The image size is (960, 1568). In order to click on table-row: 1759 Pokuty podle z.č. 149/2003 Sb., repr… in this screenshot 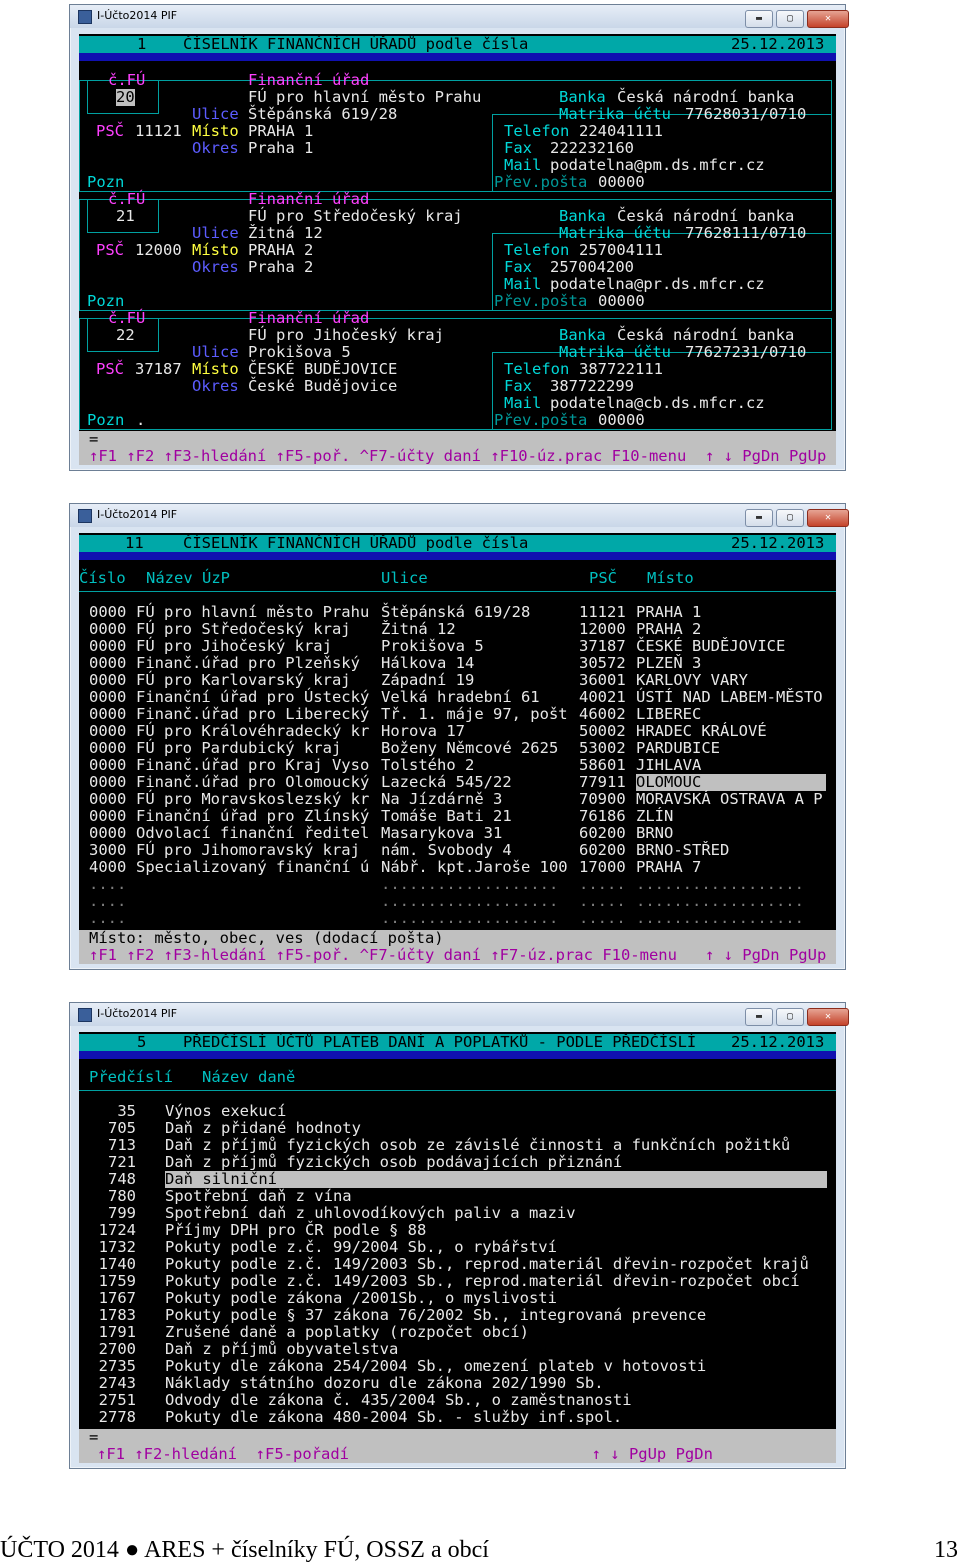, I will do `click(457, 1281)`.